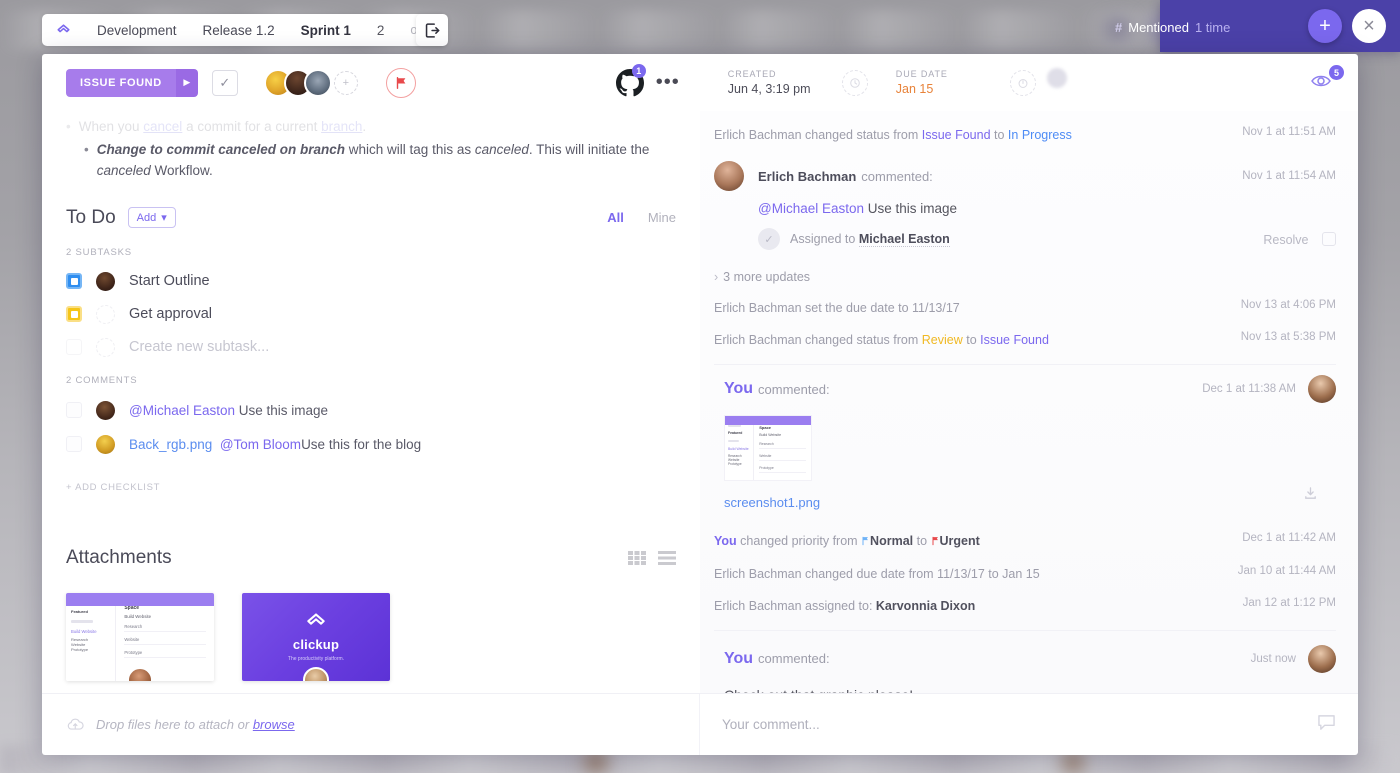 This screenshot has height=773, width=1400. I want to click on desc-italic-1: canceled, so click(501, 150).